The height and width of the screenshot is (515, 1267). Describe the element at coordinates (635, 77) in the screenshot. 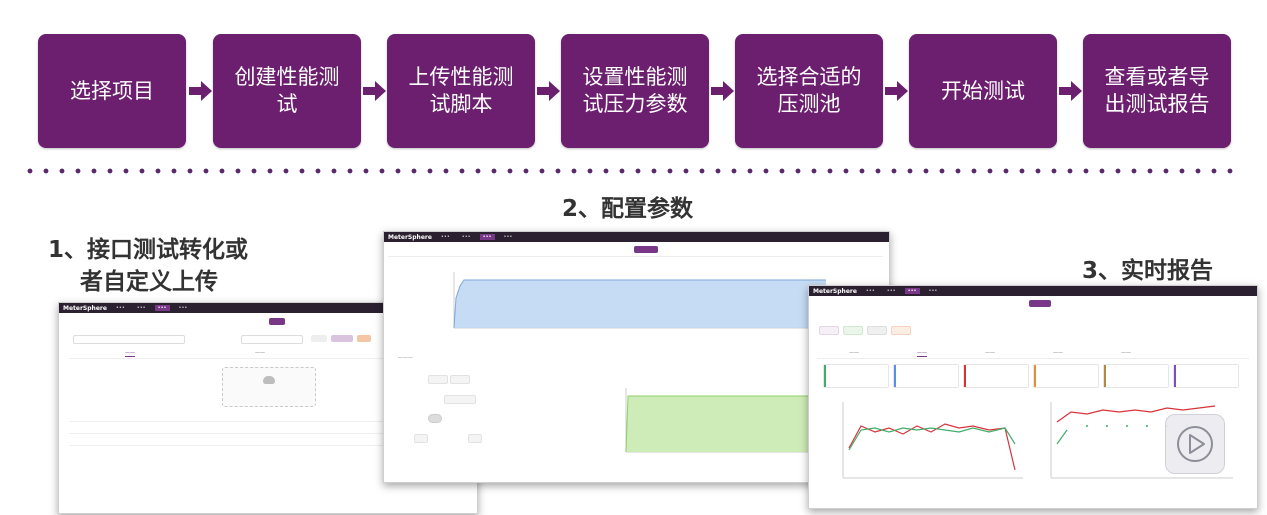

I see `flow-step-4-line1: 设置性能测` at that location.